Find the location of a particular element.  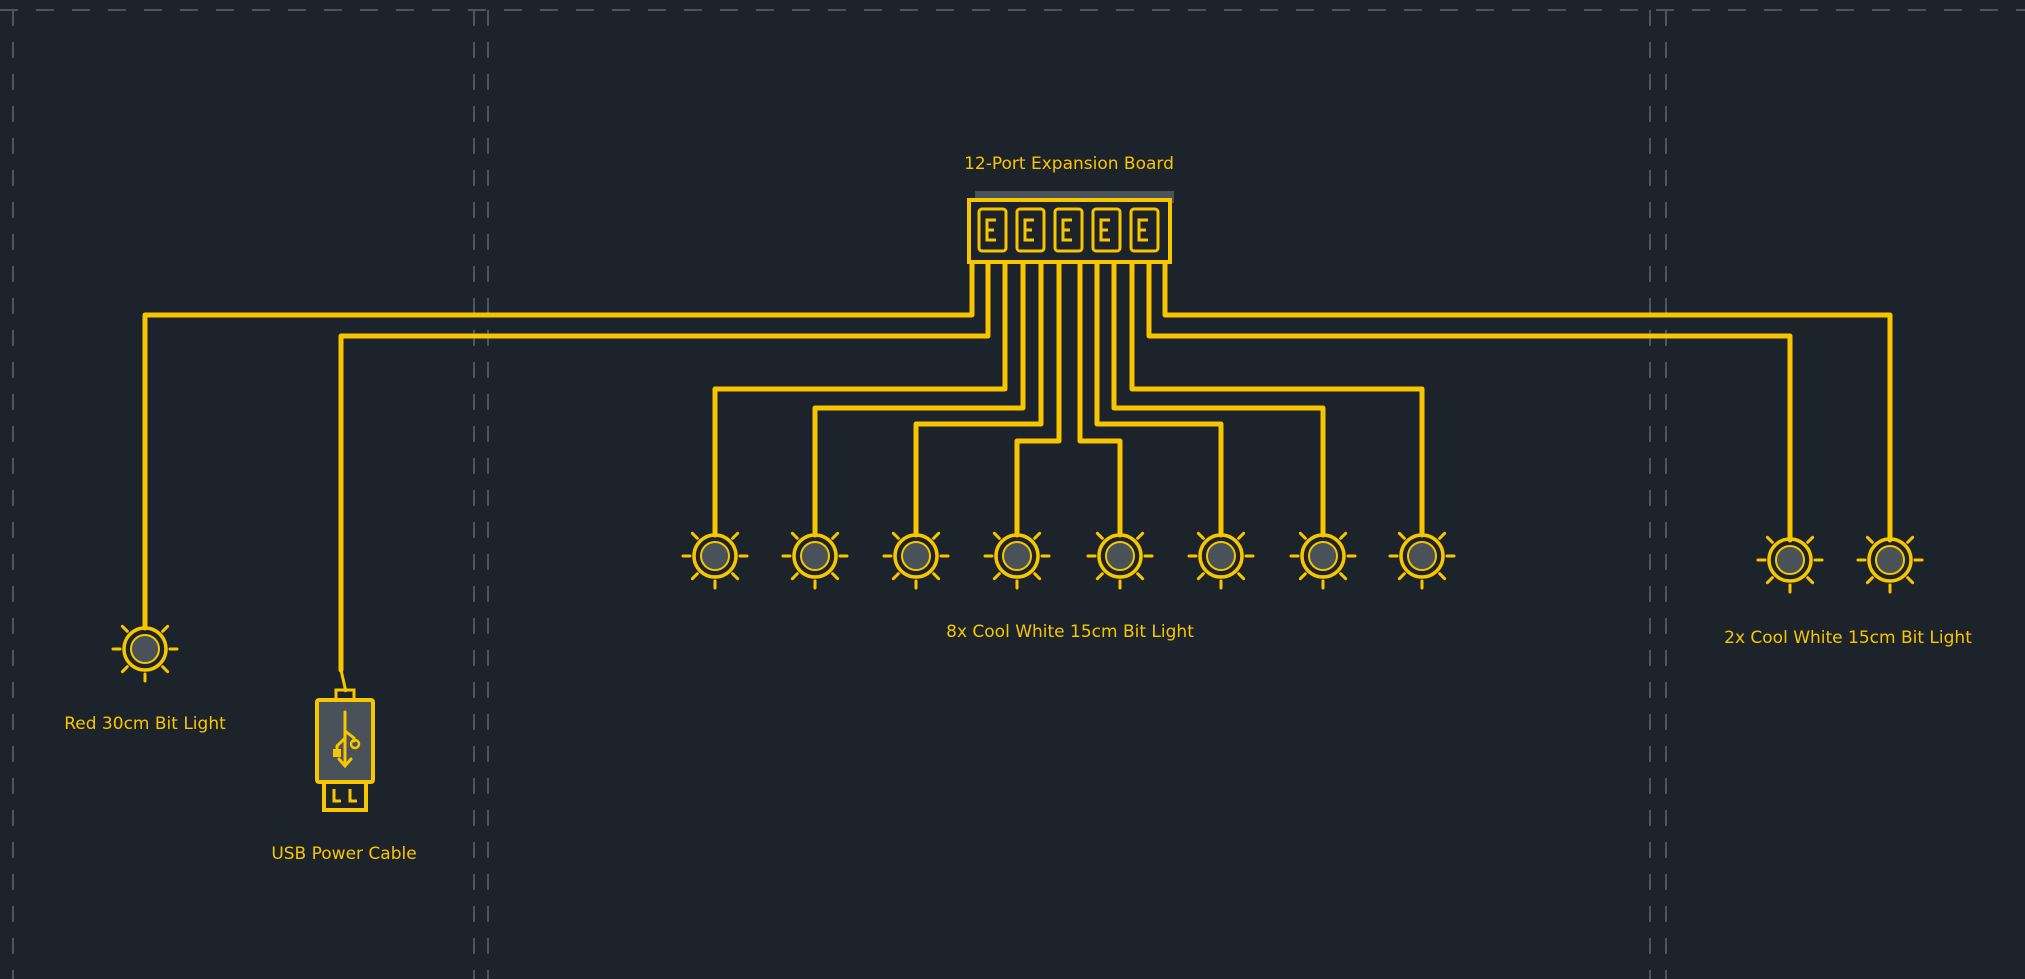

bulb-icon-red is located at coordinates (145, 649).